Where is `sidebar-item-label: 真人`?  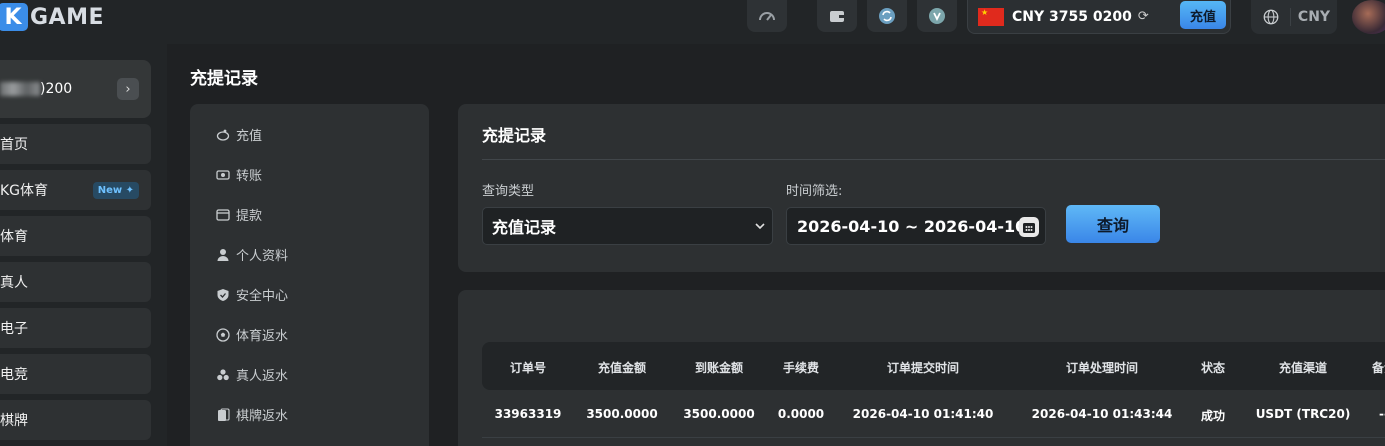
sidebar-item-label: 真人 is located at coordinates (14, 283).